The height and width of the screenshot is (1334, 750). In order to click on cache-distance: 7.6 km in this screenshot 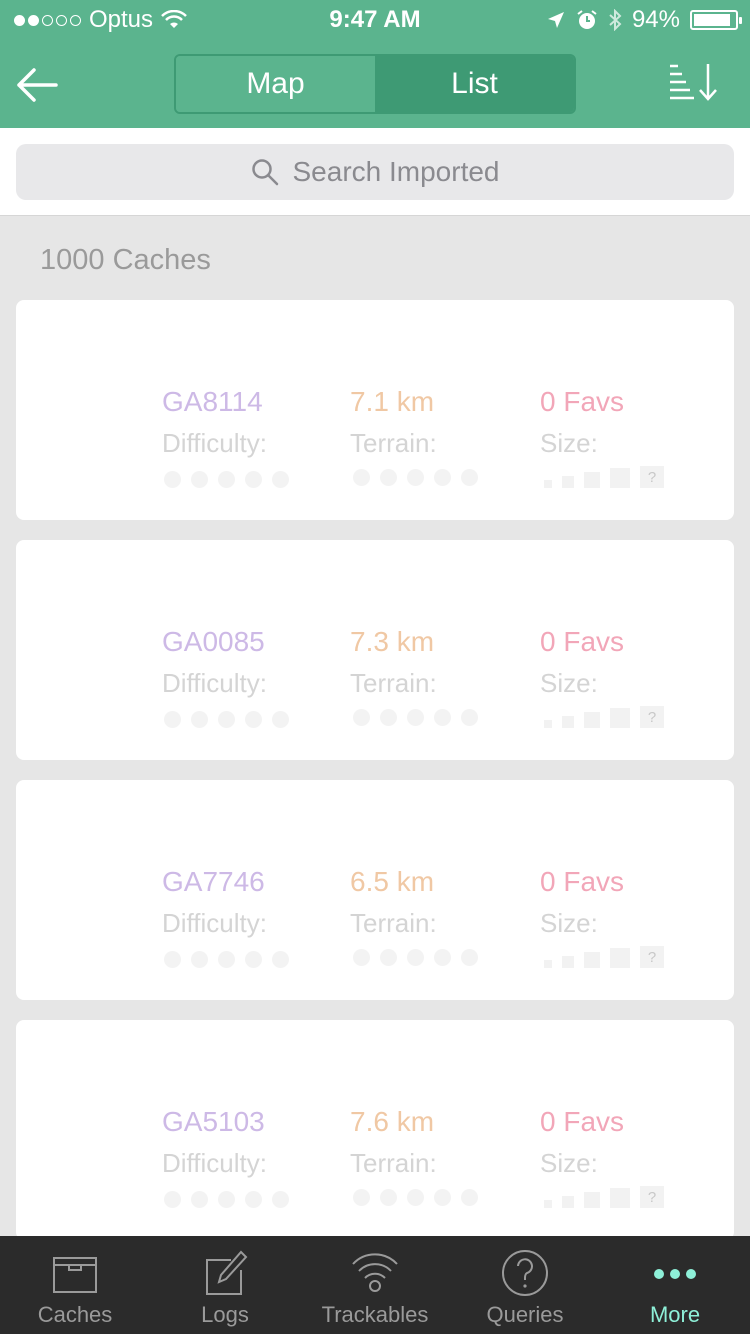, I will do `click(392, 1121)`.